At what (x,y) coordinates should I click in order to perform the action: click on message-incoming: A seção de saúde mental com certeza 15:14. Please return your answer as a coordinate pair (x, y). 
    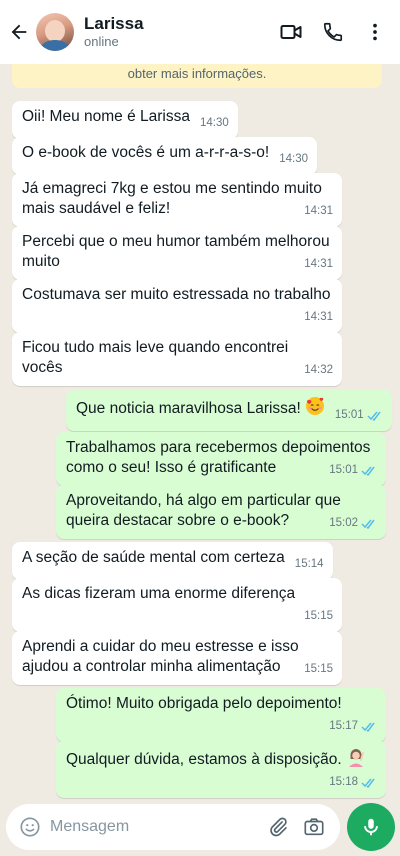
    Looking at the image, I should click on (172, 561).